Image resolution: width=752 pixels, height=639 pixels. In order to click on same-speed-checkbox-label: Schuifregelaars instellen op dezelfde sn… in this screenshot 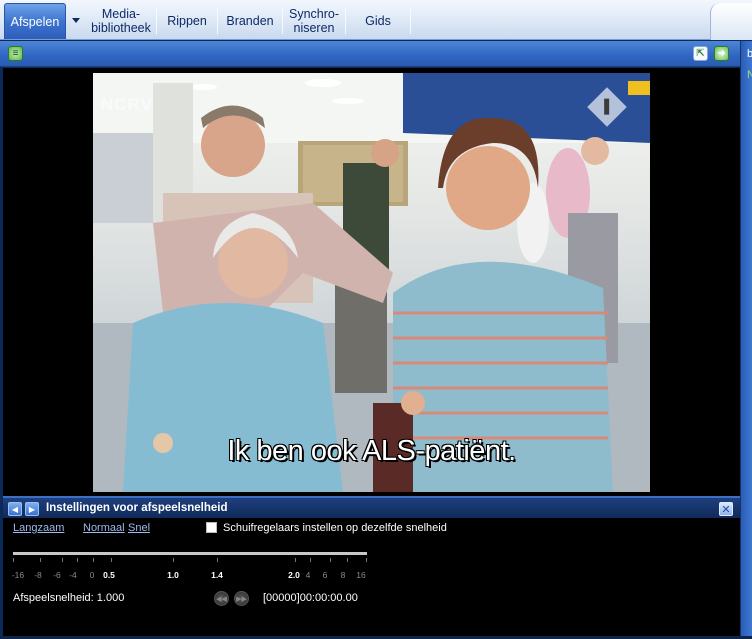, I will do `click(335, 528)`.